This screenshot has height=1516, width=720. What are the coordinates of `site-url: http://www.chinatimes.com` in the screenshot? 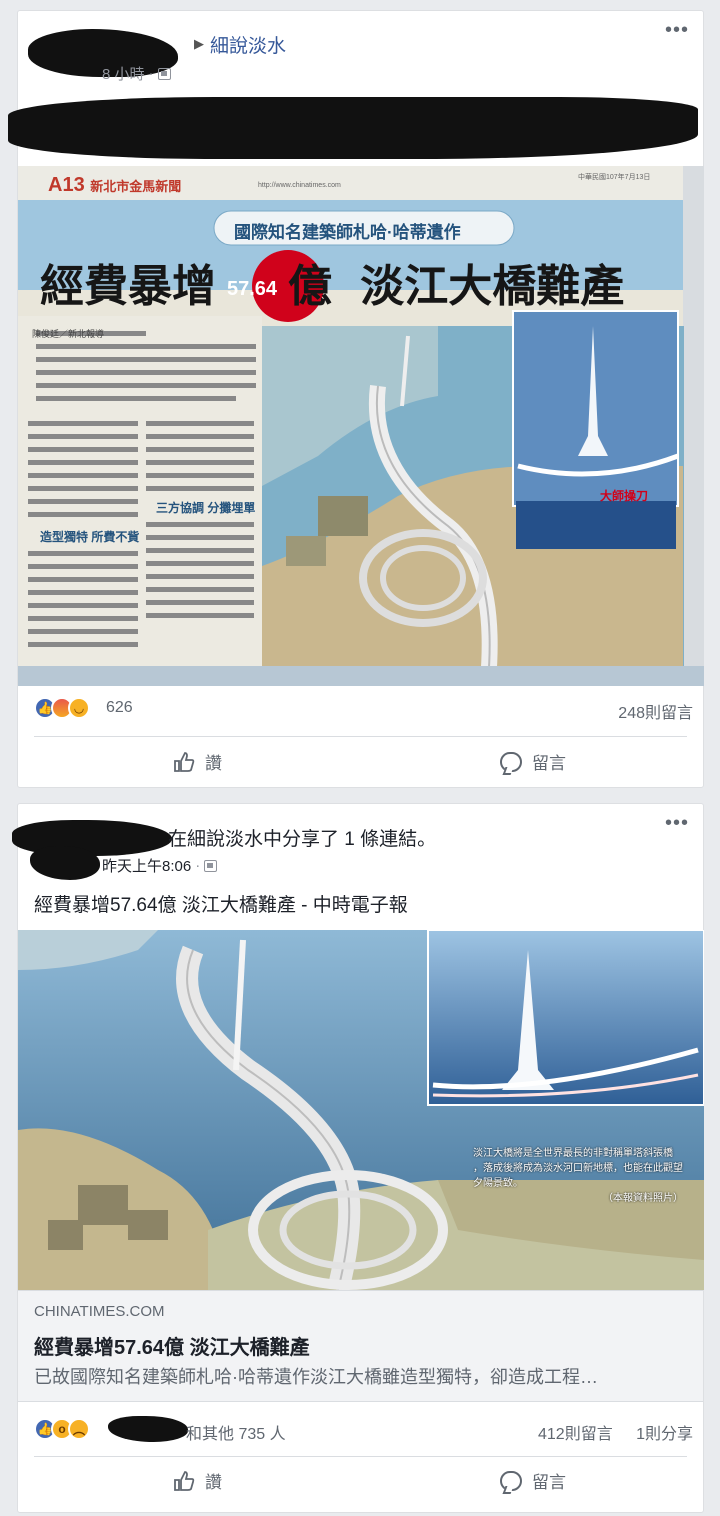 It's located at (299, 185).